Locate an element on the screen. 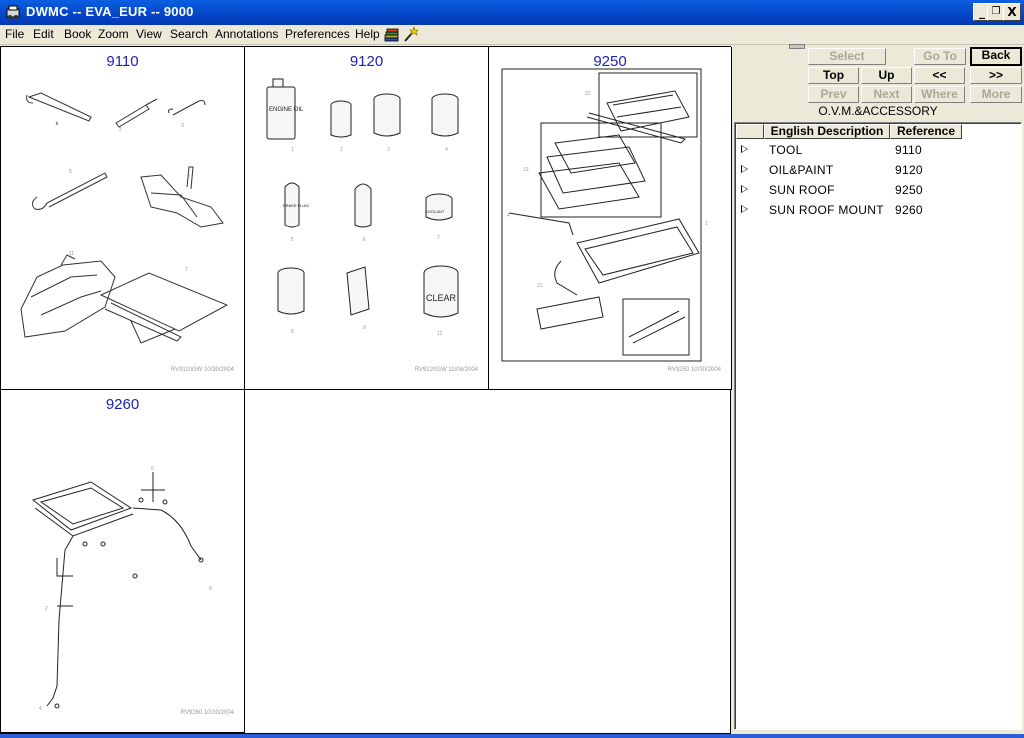  thumbnail-title: 9120 is located at coordinates (366, 61).